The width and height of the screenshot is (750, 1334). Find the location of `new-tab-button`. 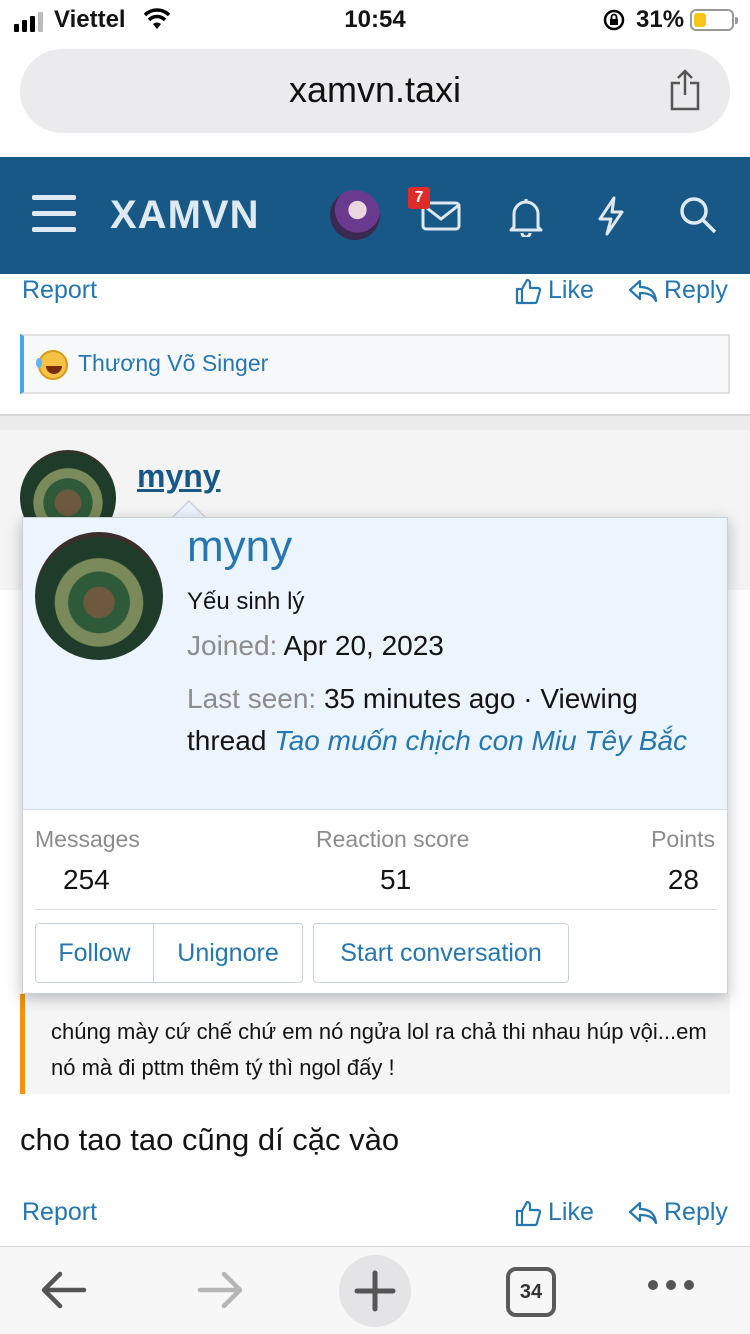

new-tab-button is located at coordinates (375, 1291).